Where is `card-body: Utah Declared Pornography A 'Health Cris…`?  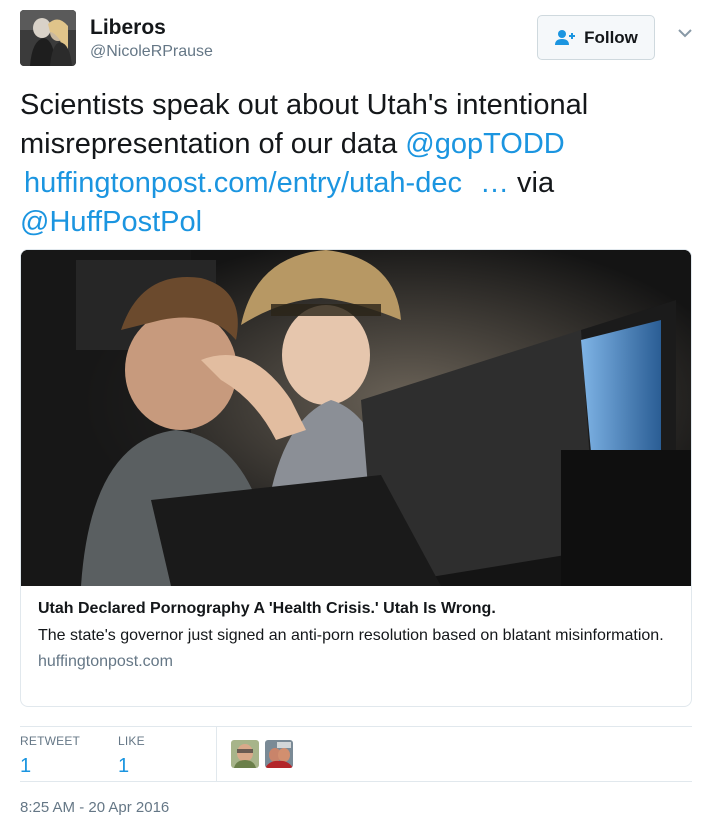
card-body: Utah Declared Pornography A 'Health Cris… is located at coordinates (357, 635).